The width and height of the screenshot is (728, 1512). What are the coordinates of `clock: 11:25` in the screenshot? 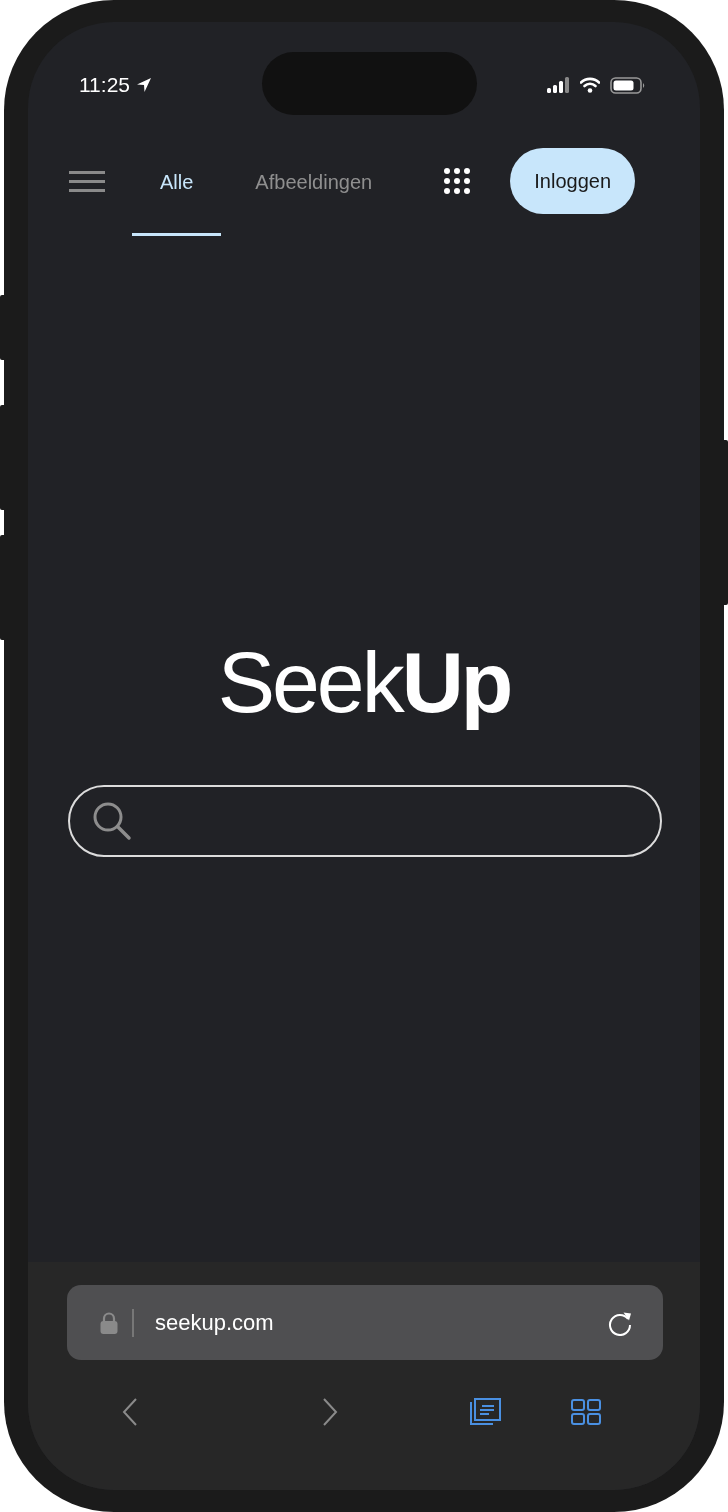 It's located at (104, 85).